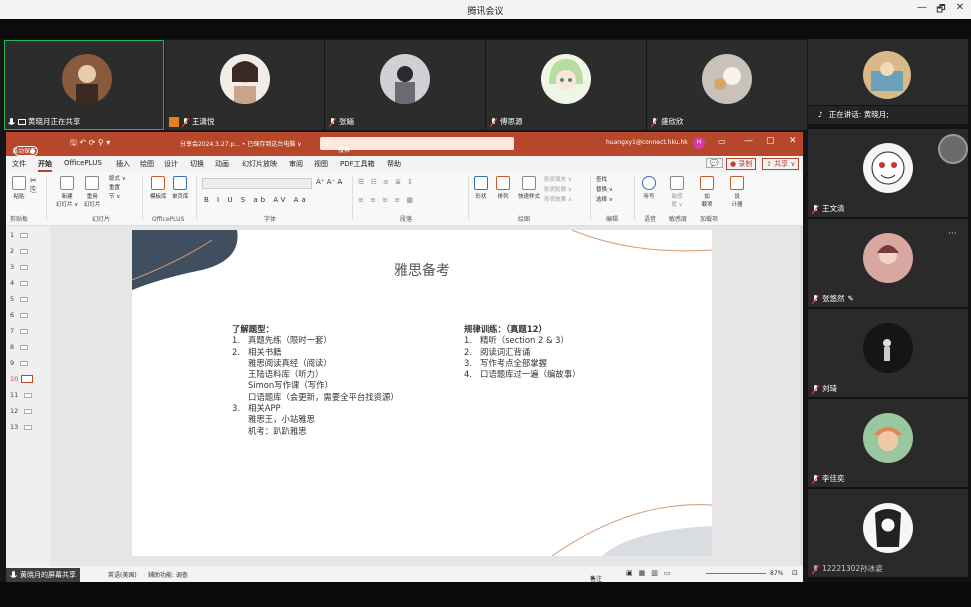  Describe the element at coordinates (25, 427) in the screenshot. I see `slide-thumbnail: 13` at that location.